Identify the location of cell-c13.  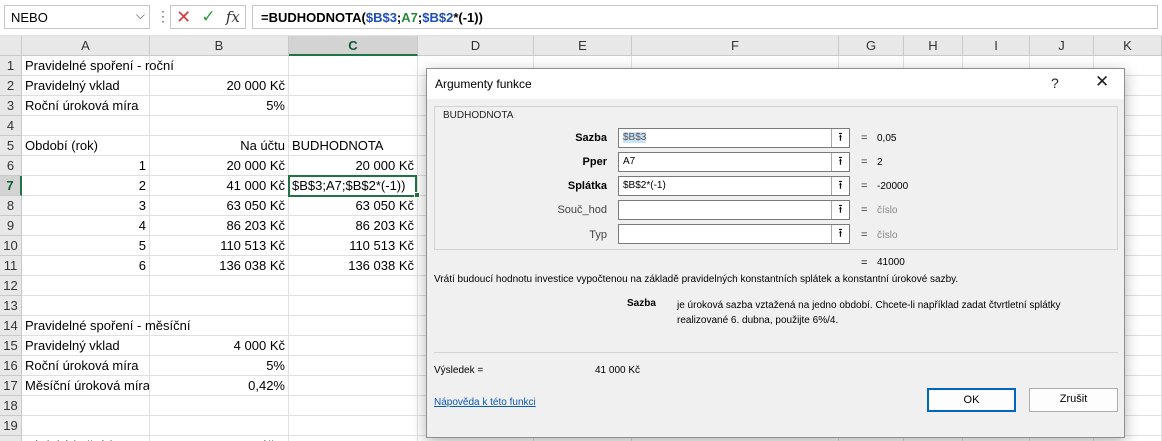
(353, 306).